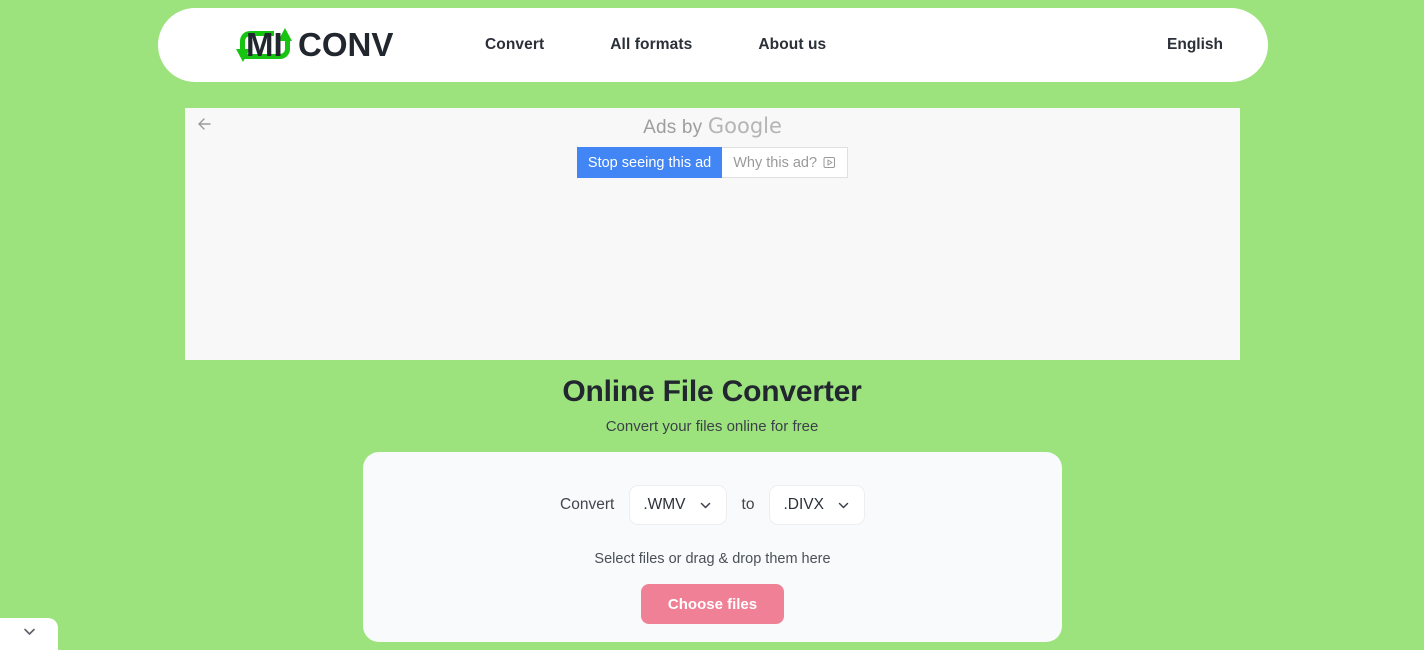 This screenshot has width=1424, height=650. I want to click on target-format-select: .DIVX, so click(817, 505).